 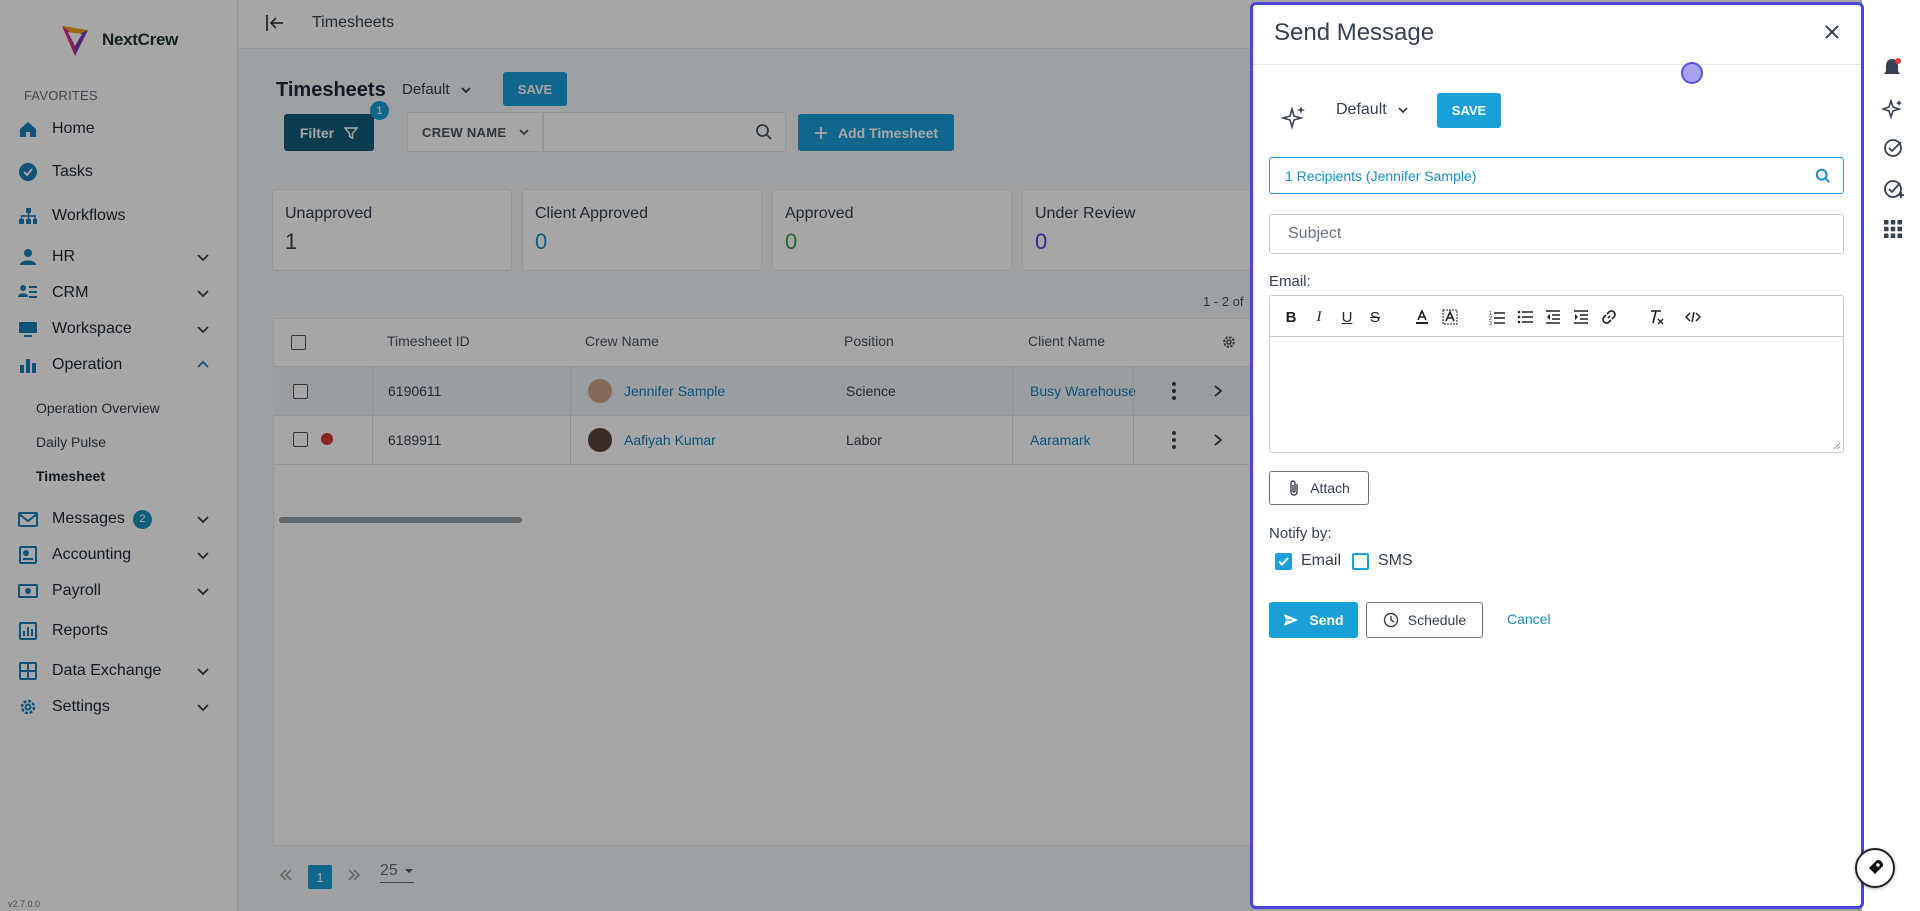 What do you see at coordinates (1893, 148) in the screenshot?
I see `task-check-icon` at bounding box center [1893, 148].